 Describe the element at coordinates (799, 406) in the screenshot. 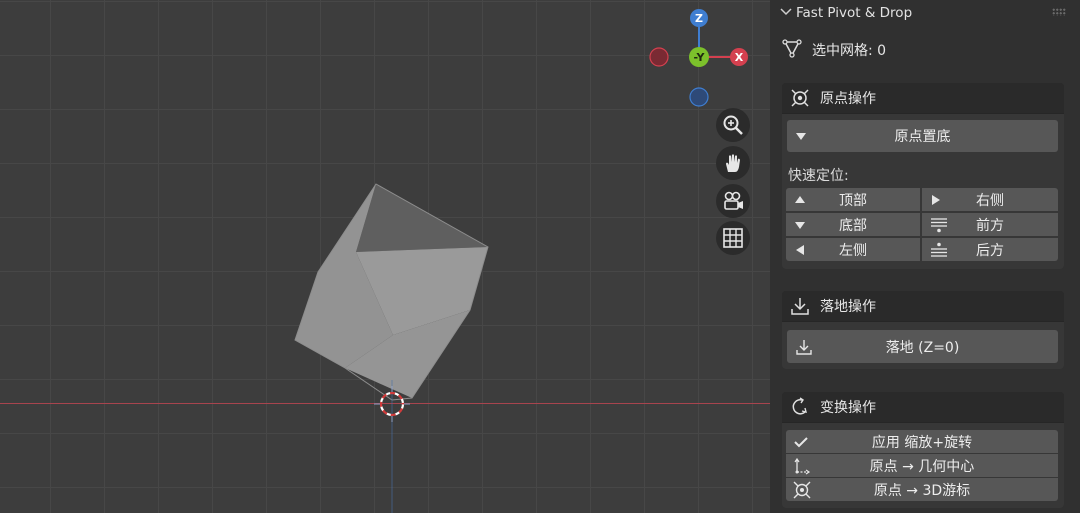

I see `rotate-transform-icon` at that location.